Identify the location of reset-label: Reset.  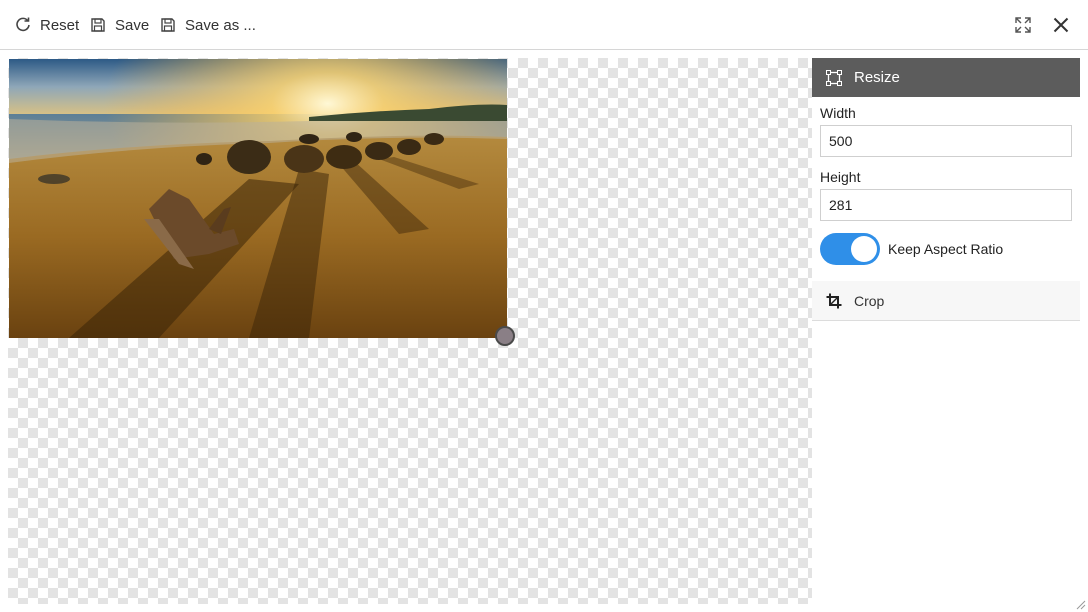
(60, 25).